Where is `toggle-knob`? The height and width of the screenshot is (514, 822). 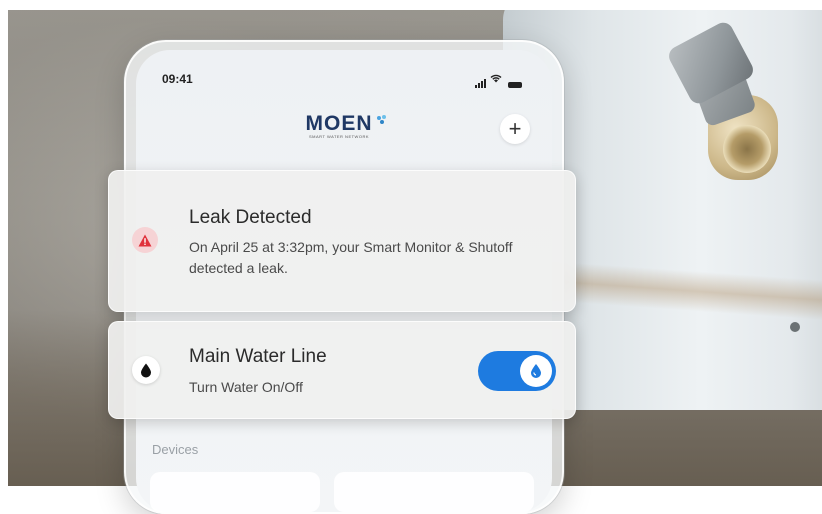 toggle-knob is located at coordinates (536, 371).